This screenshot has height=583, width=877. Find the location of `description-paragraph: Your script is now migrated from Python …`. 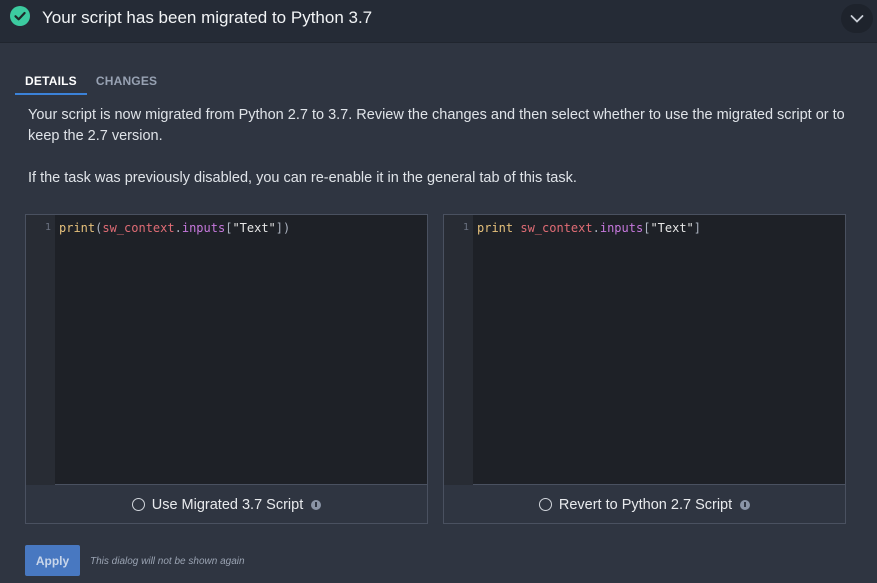

description-paragraph: Your script is now migrated from Python … is located at coordinates (436, 125).